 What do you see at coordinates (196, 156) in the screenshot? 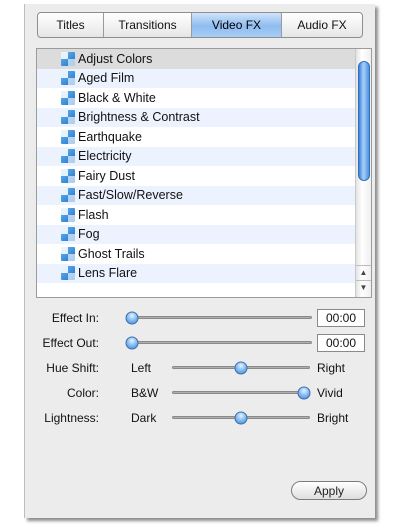
I see `list-item: Electricity` at bounding box center [196, 156].